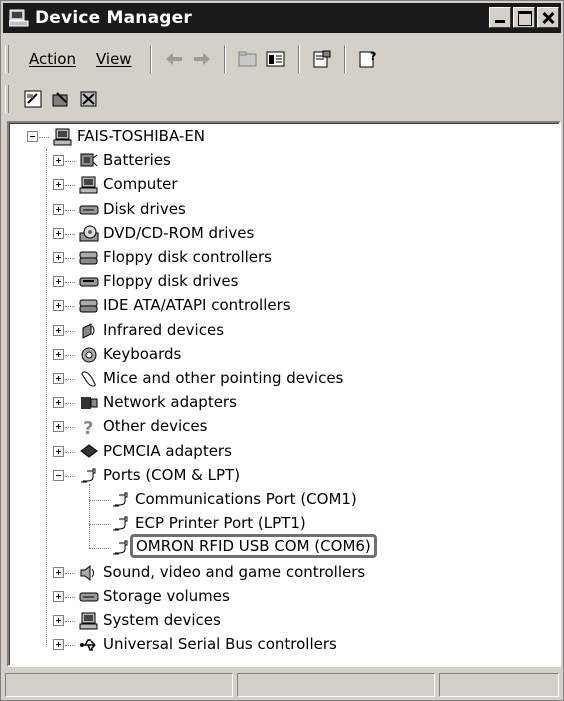 This screenshot has height=701, width=564. I want to click on scan-hardware-icon, so click(33, 99).